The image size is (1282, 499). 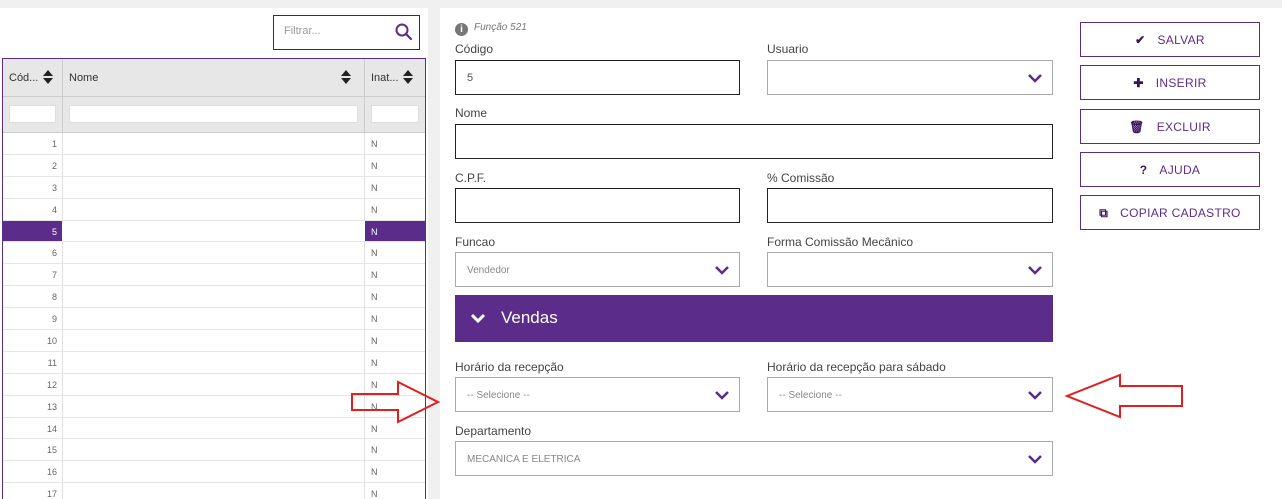 I want to click on forma-comissao-select, so click(x=910, y=269).